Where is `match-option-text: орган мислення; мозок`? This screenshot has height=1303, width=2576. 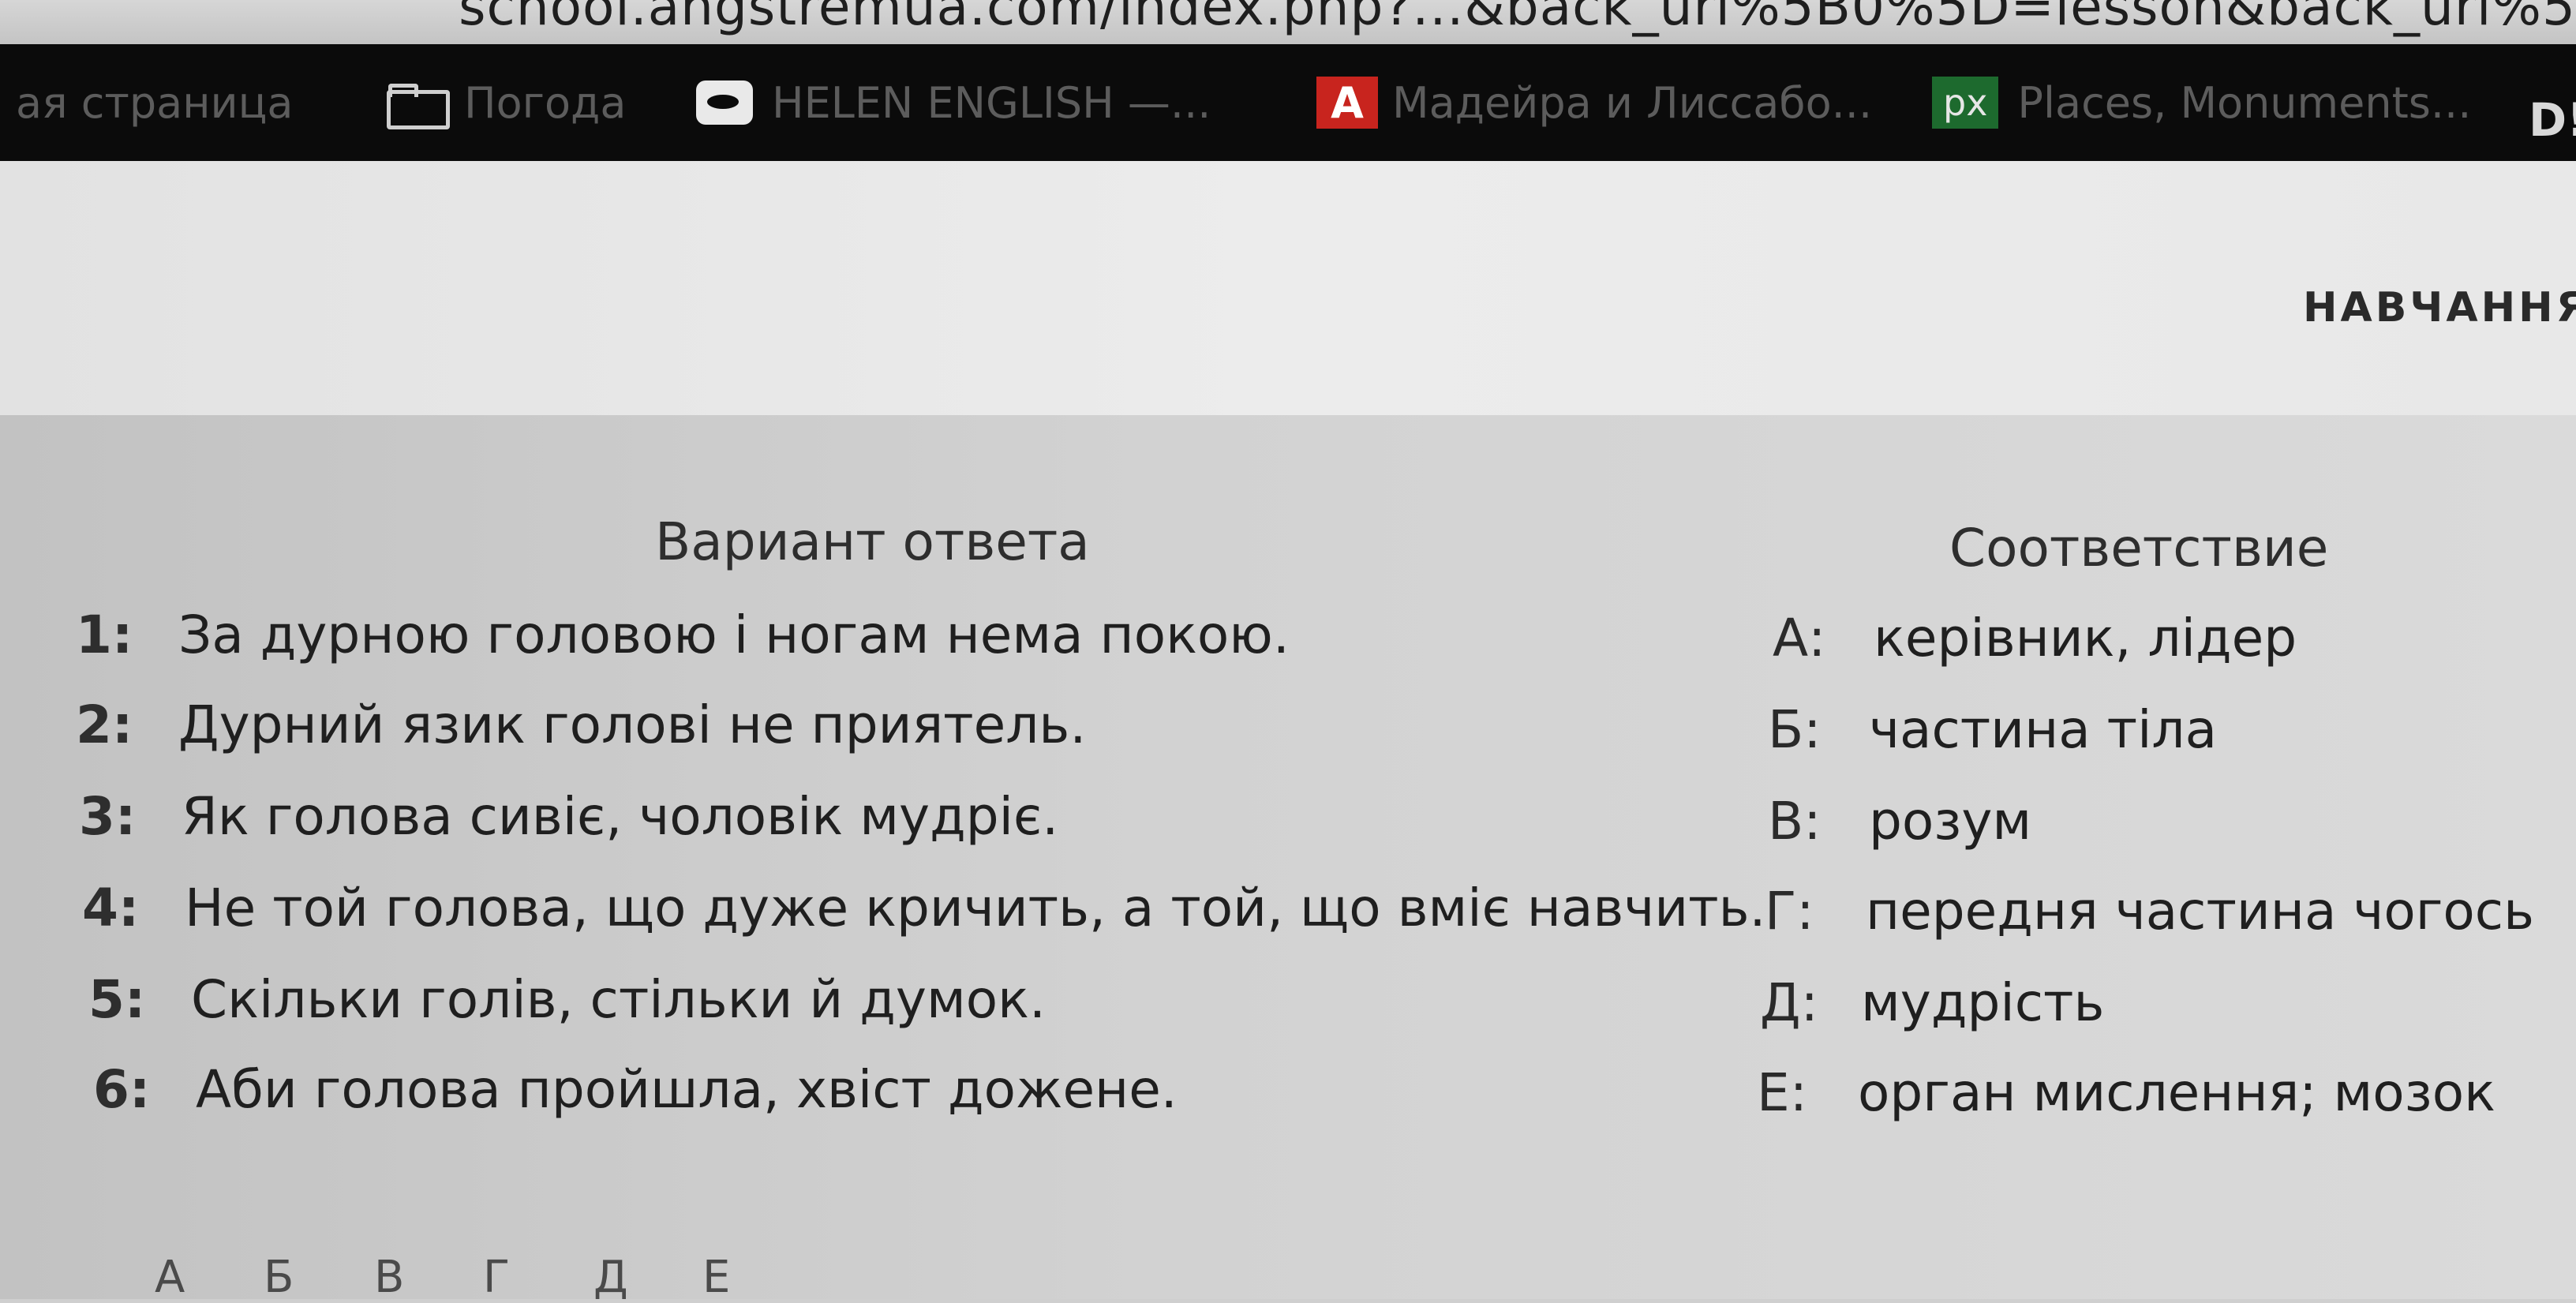
match-option-text: орган мислення; мозок is located at coordinates (2177, 1092).